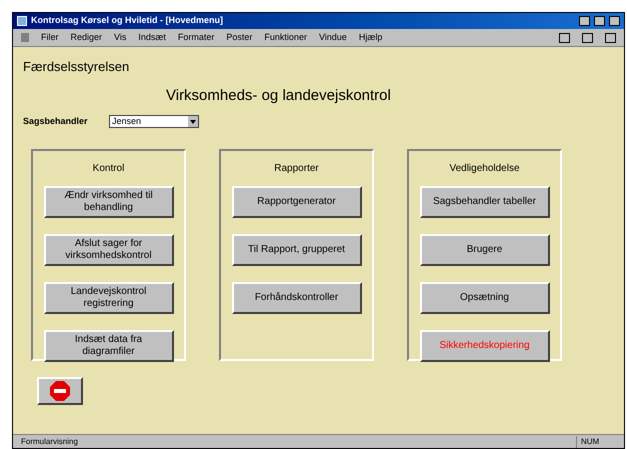  Describe the element at coordinates (56, 121) in the screenshot. I see `field-label: Sagsbehandler` at that location.